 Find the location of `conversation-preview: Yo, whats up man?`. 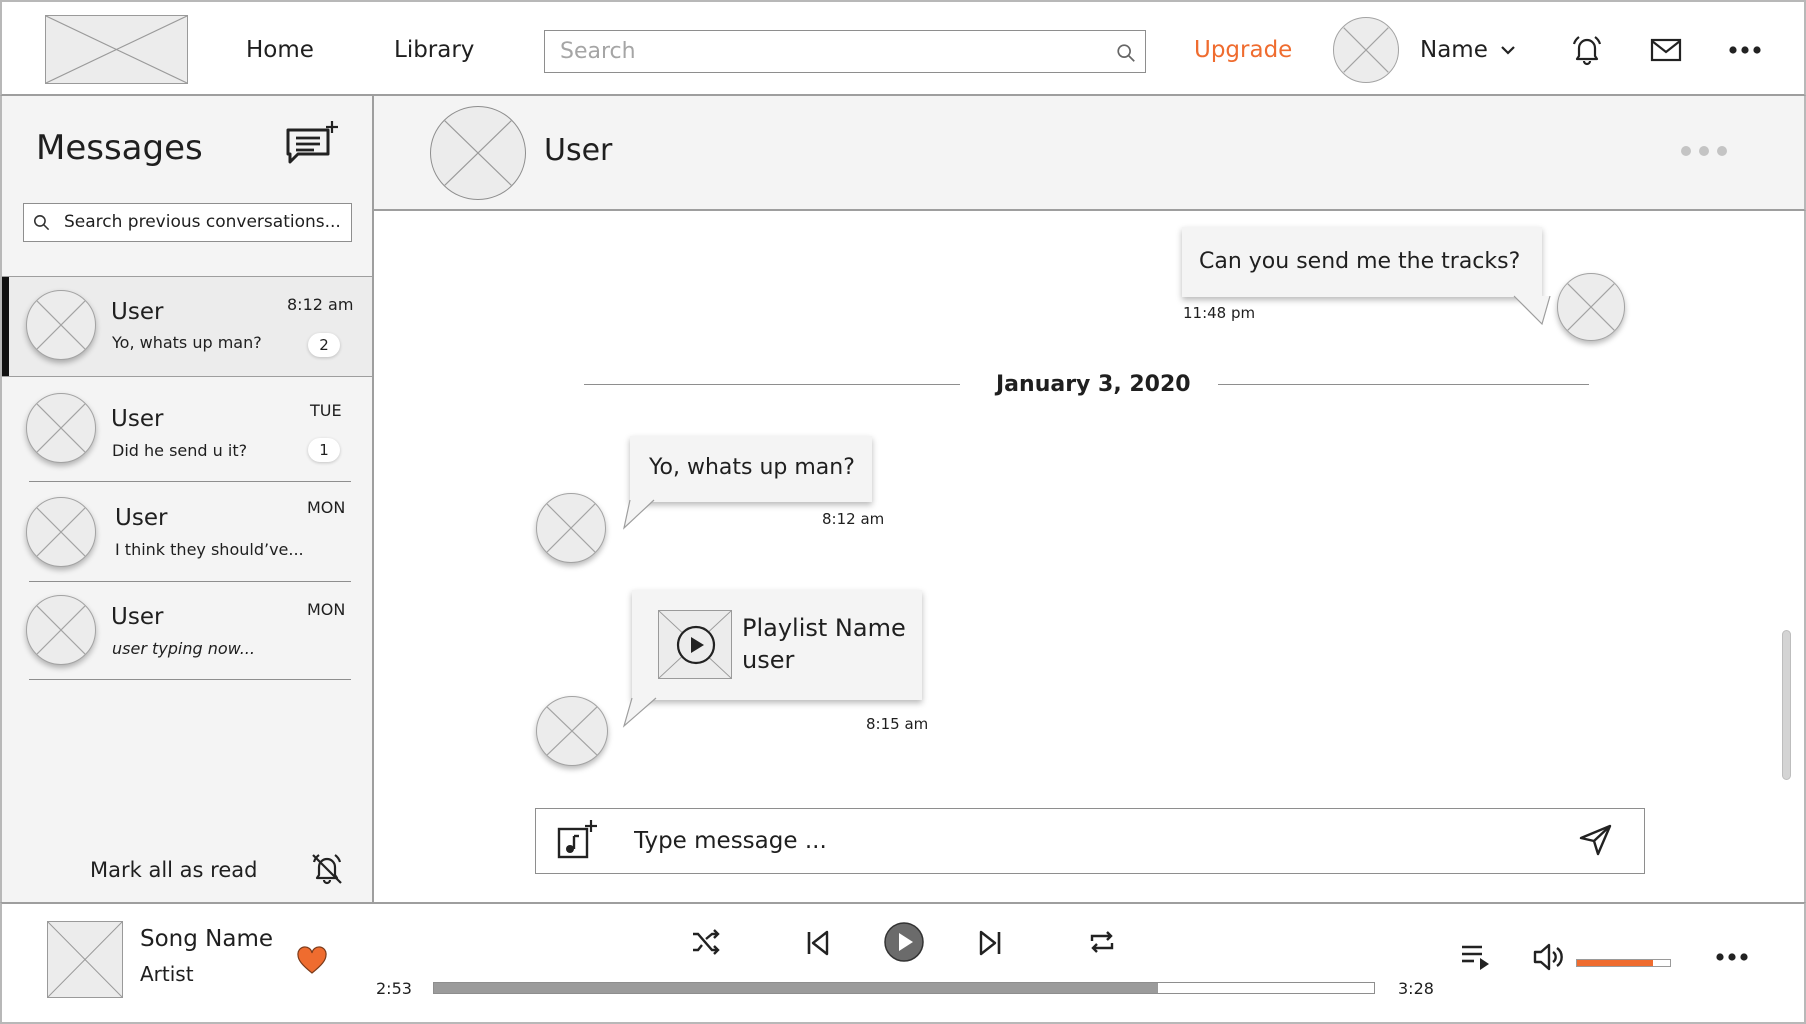

conversation-preview: Yo, whats up man? is located at coordinates (187, 342).